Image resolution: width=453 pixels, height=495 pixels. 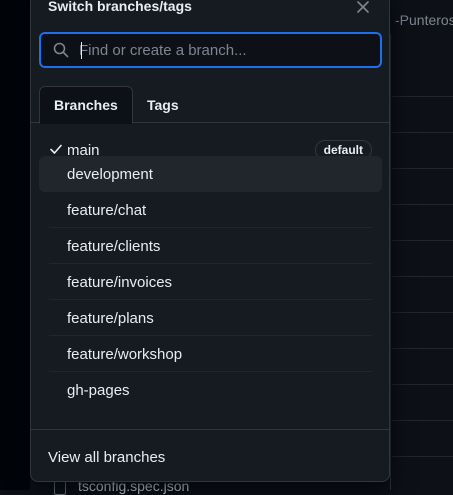 What do you see at coordinates (210, 354) in the screenshot?
I see `branch-item-feature-workshop: feature/workshop` at bounding box center [210, 354].